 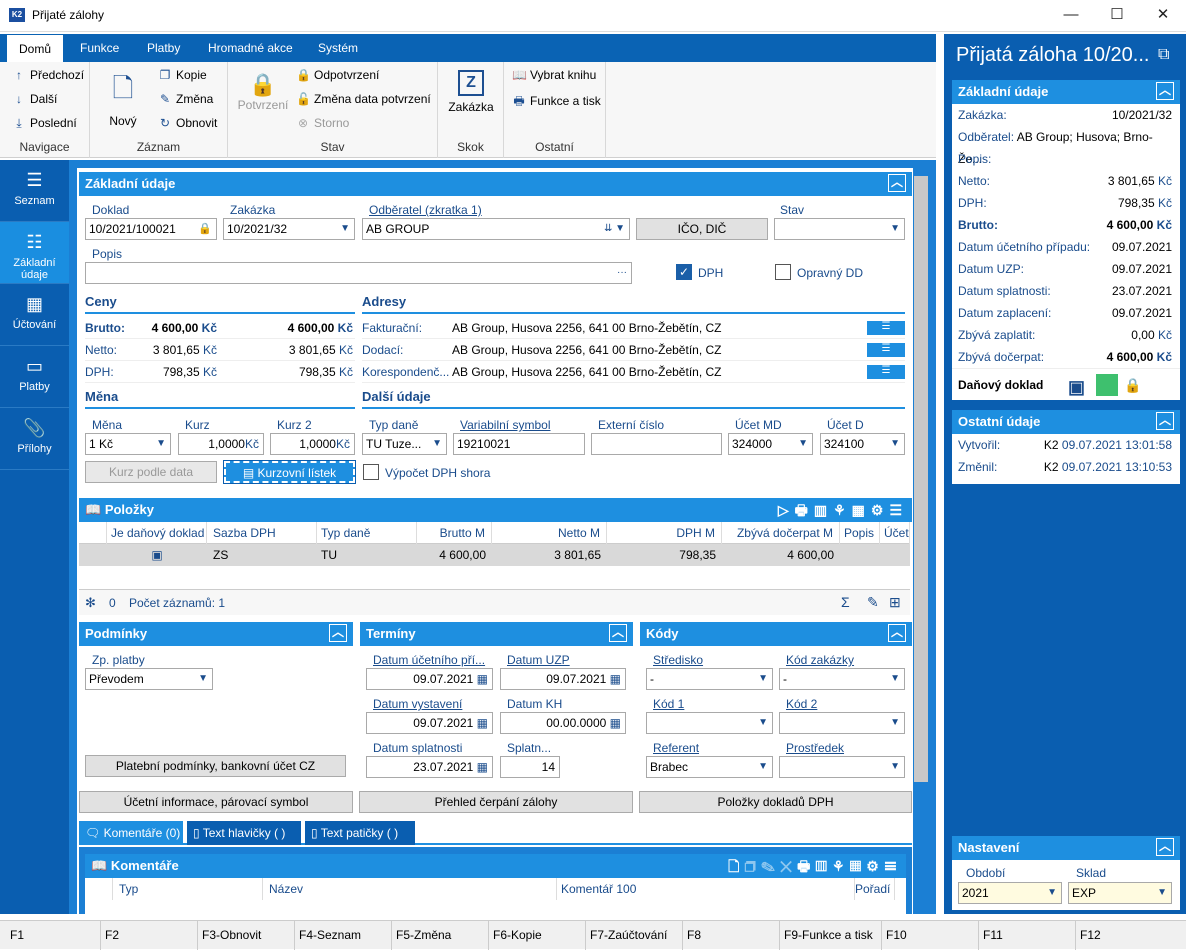 I want to click on vystaveni-date-field: 09.07.2021 ▦, so click(x=429, y=723).